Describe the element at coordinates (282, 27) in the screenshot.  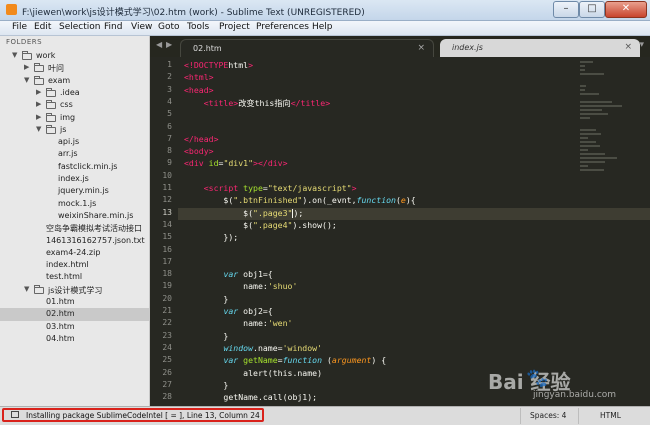
I see `menu-preferences: Preferences` at that location.